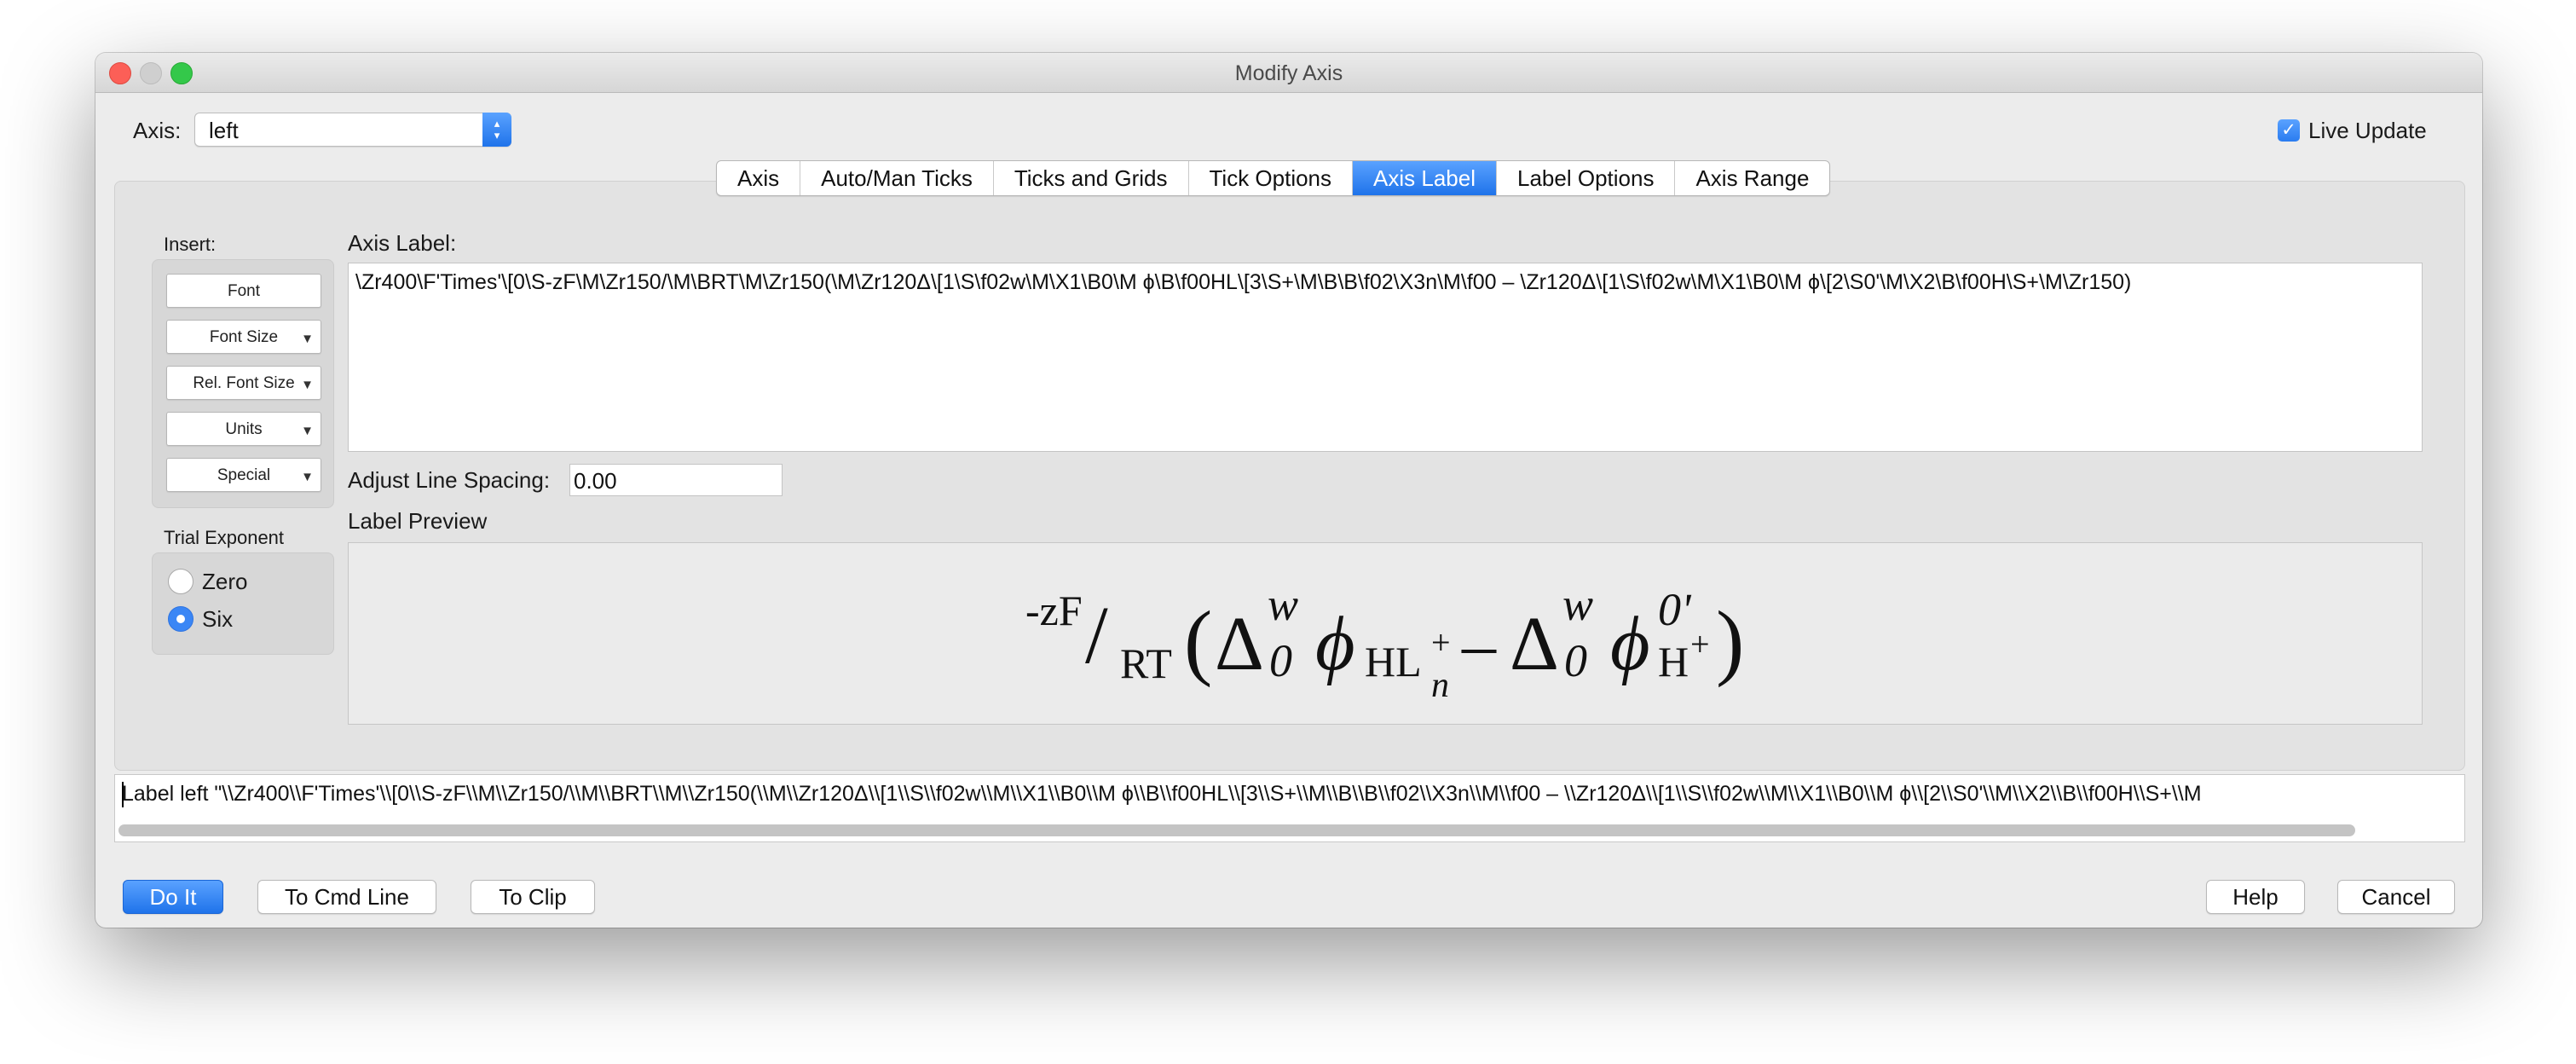 This screenshot has width=2576, height=1064. What do you see at coordinates (243, 337) in the screenshot?
I see `insert-font-size-button: Font Size ▼` at bounding box center [243, 337].